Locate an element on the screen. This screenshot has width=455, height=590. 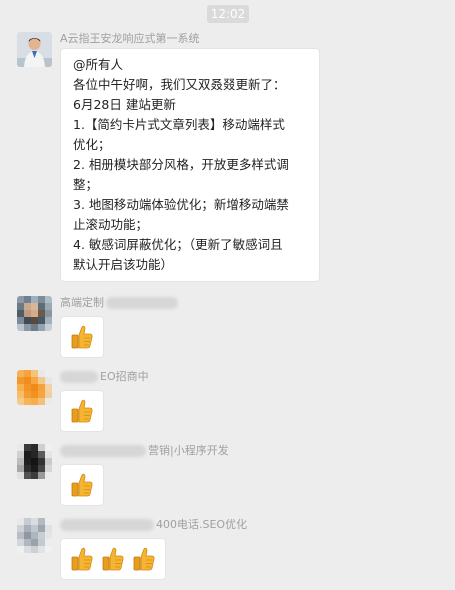
message-line: 止滚动功能； is located at coordinates (111, 224).